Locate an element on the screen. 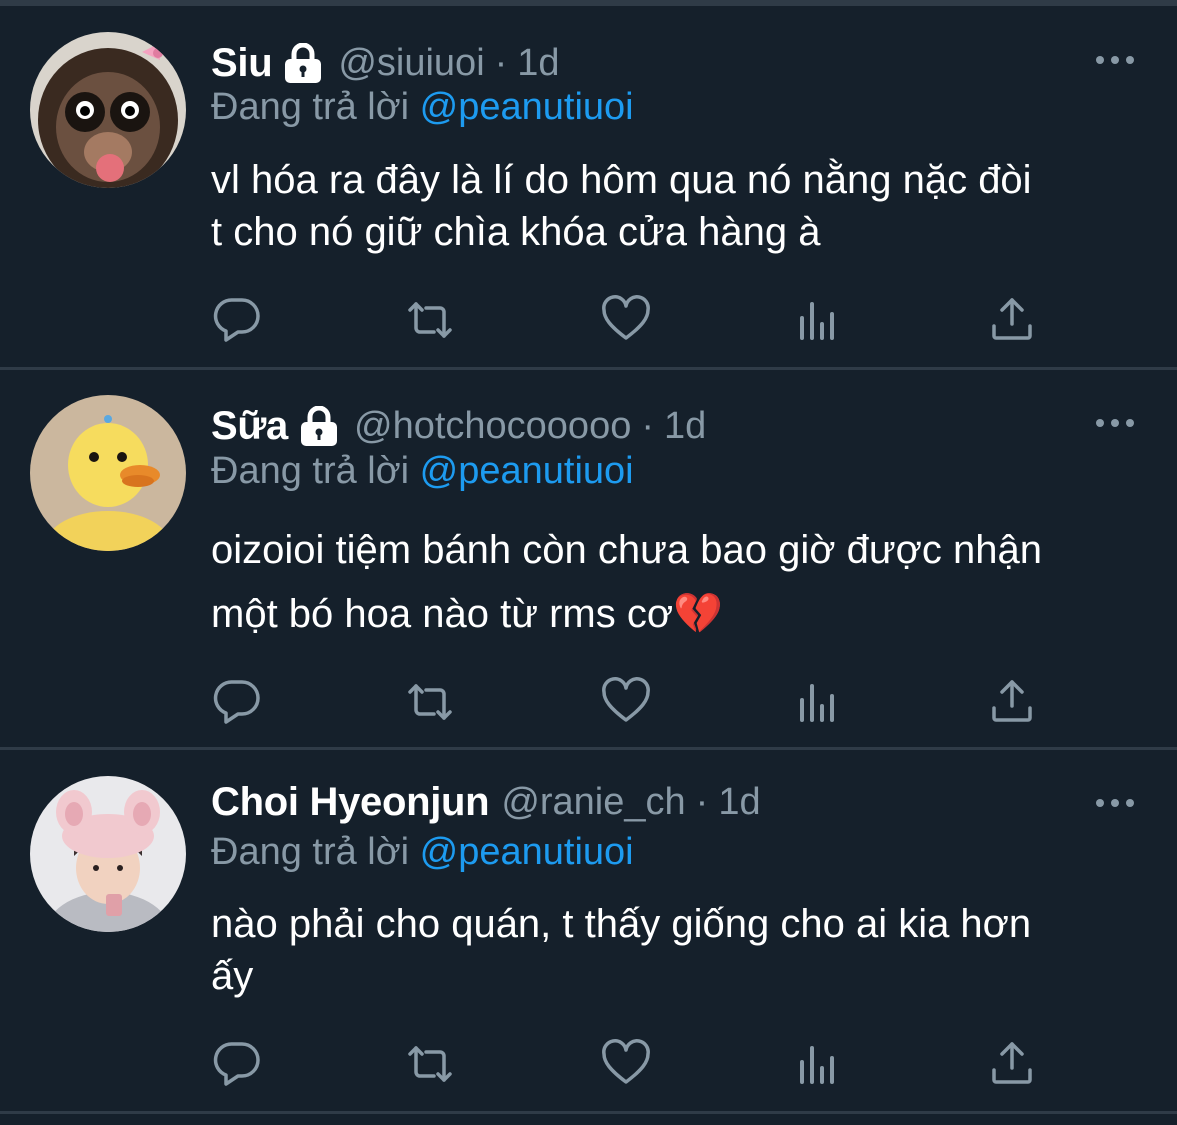 The width and height of the screenshot is (1177, 1125). person-avatar-icon is located at coordinates (108, 854).